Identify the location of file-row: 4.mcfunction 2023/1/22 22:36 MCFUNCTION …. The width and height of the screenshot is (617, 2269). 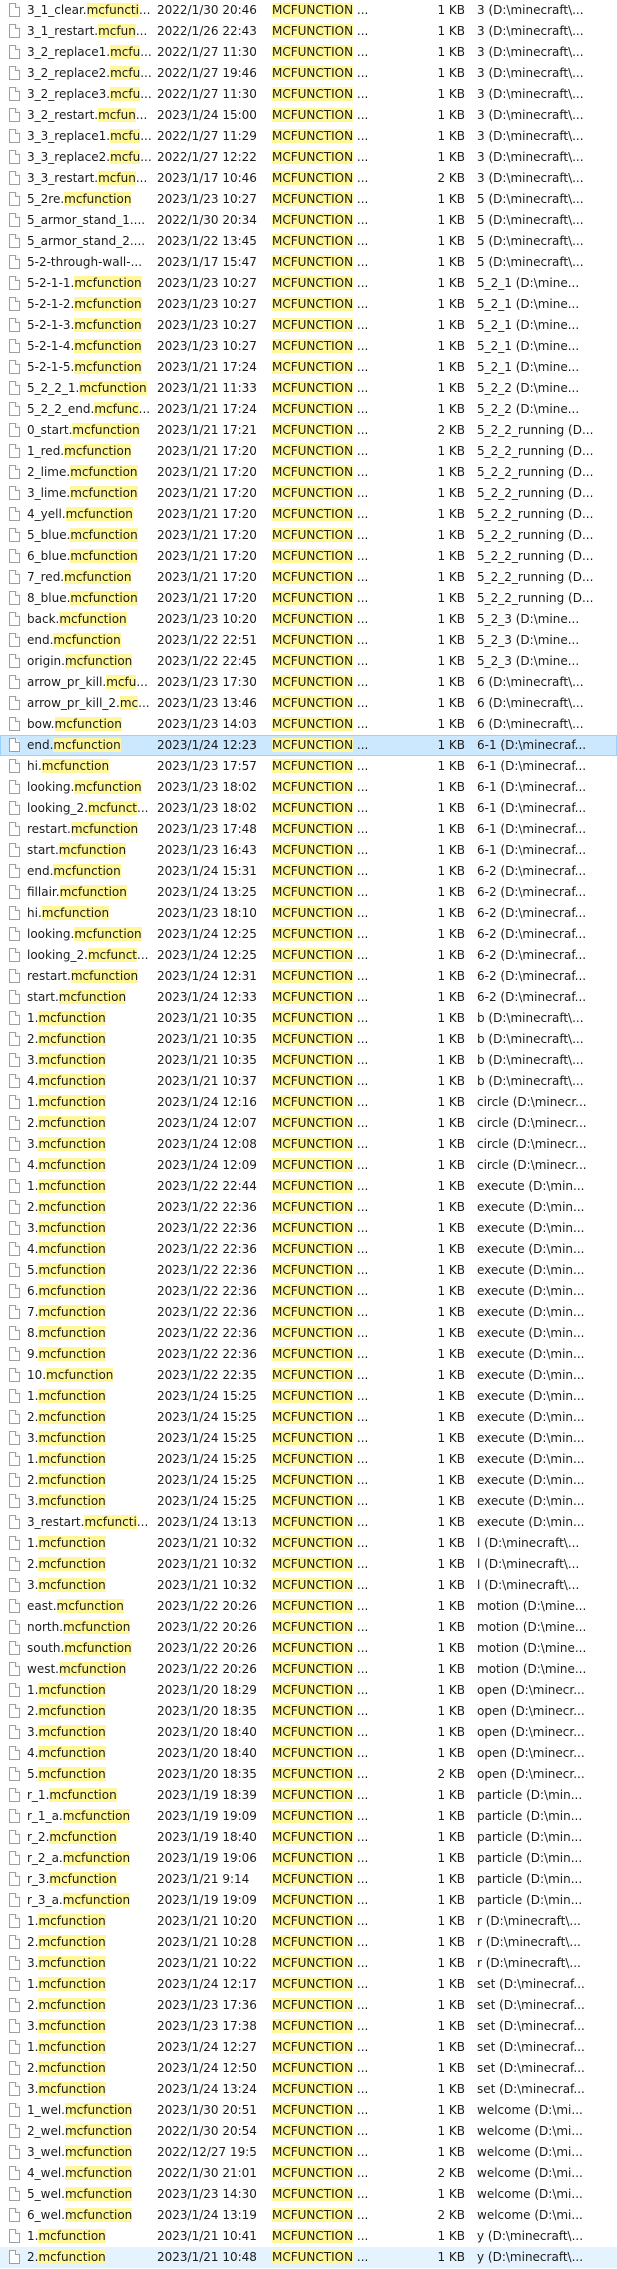
(308, 1249).